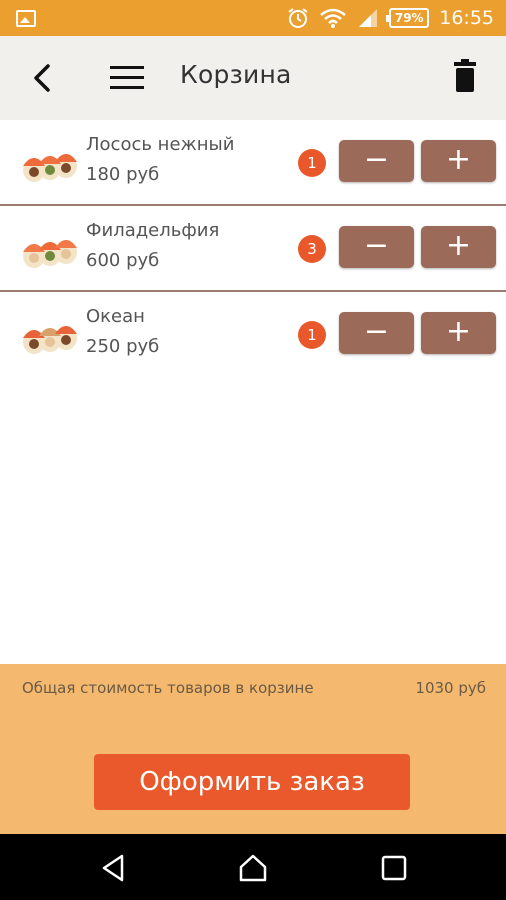  Describe the element at coordinates (408, 18) in the screenshot. I see `battery-icon: 79%` at that location.